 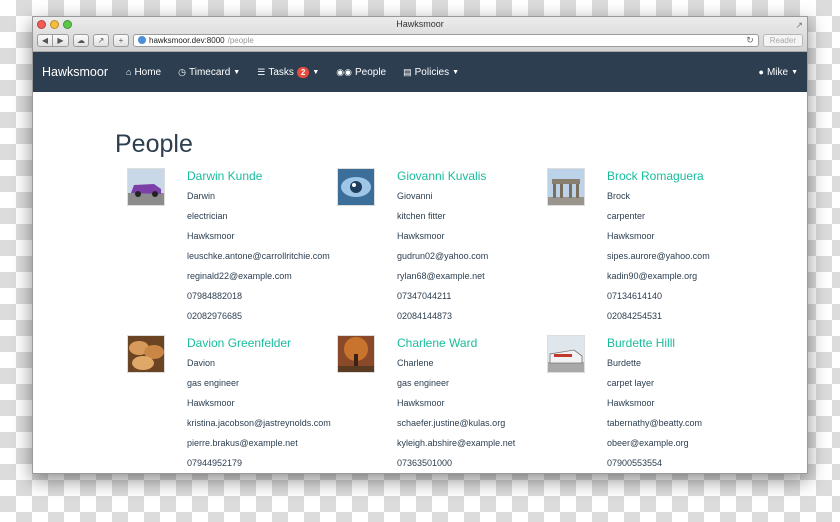 I want to click on new-tab-button: +, so click(x=121, y=40).